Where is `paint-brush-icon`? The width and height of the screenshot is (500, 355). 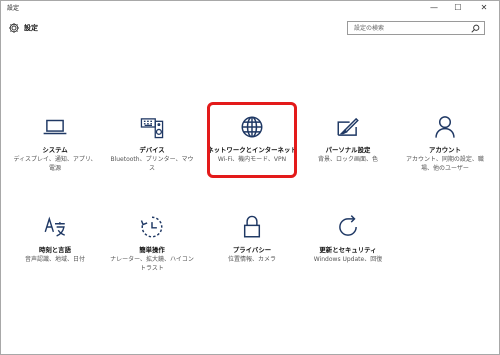
paint-brush-icon is located at coordinates (348, 127).